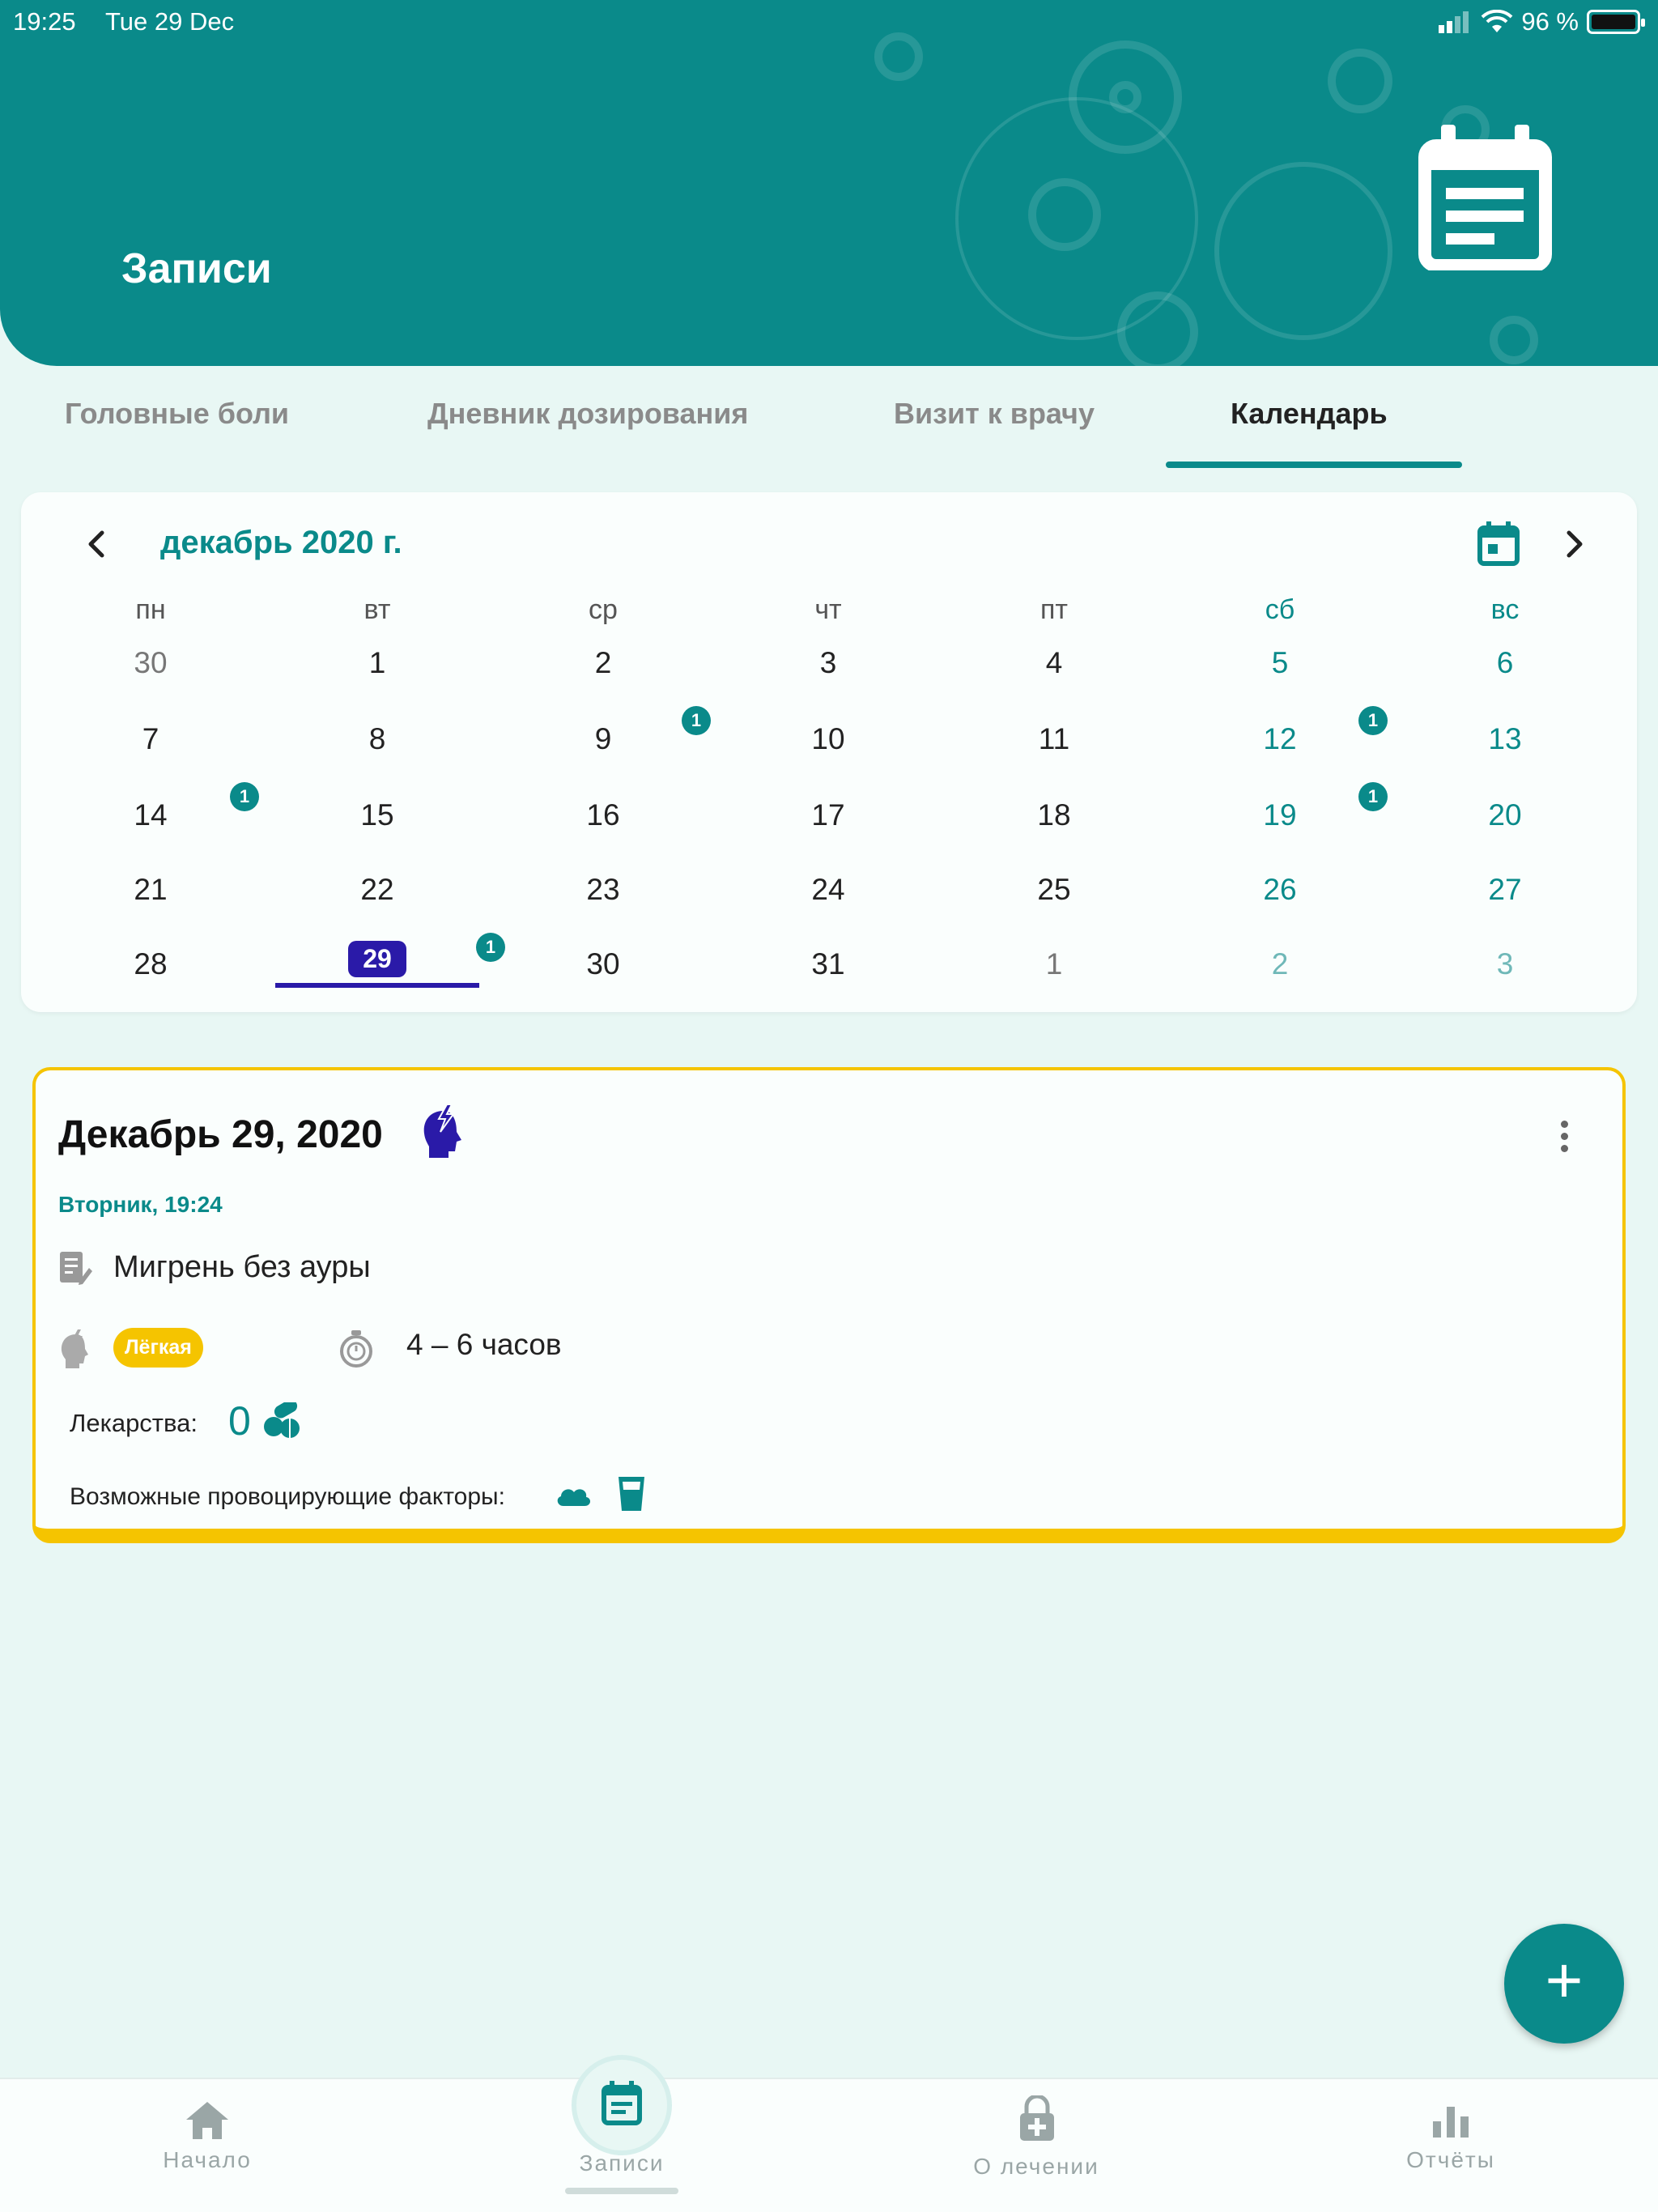 This screenshot has height=2212, width=1658. I want to click on medications-count: 0, so click(239, 1421).